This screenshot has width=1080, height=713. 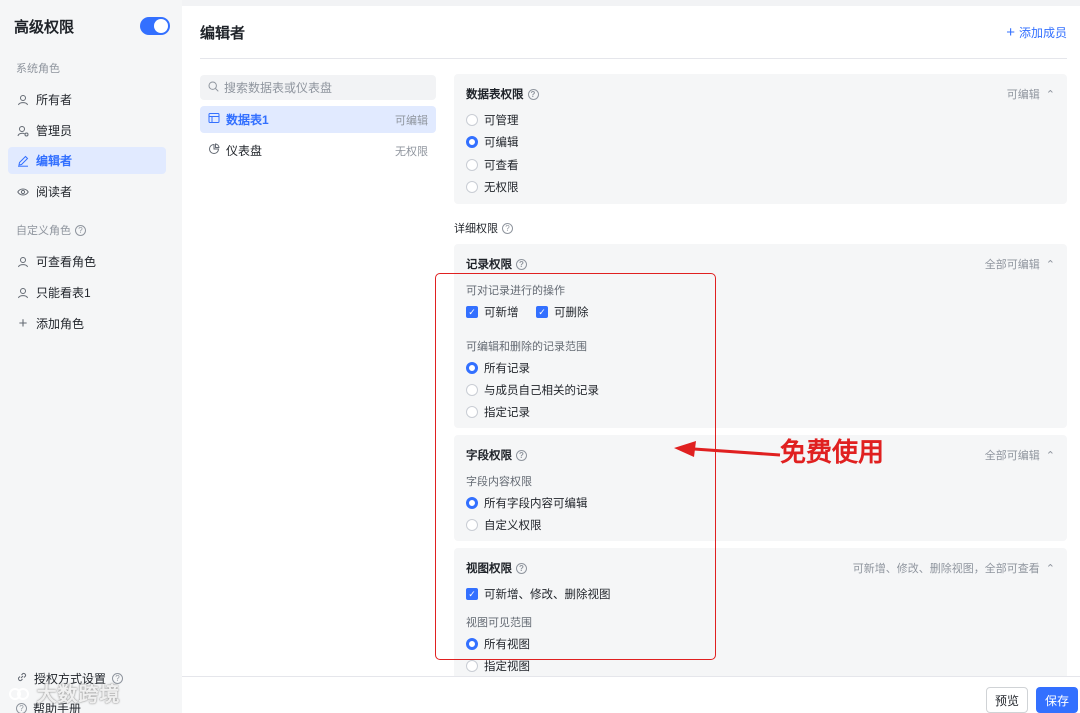 What do you see at coordinates (324, 87) in the screenshot?
I see `search-input` at bounding box center [324, 87].